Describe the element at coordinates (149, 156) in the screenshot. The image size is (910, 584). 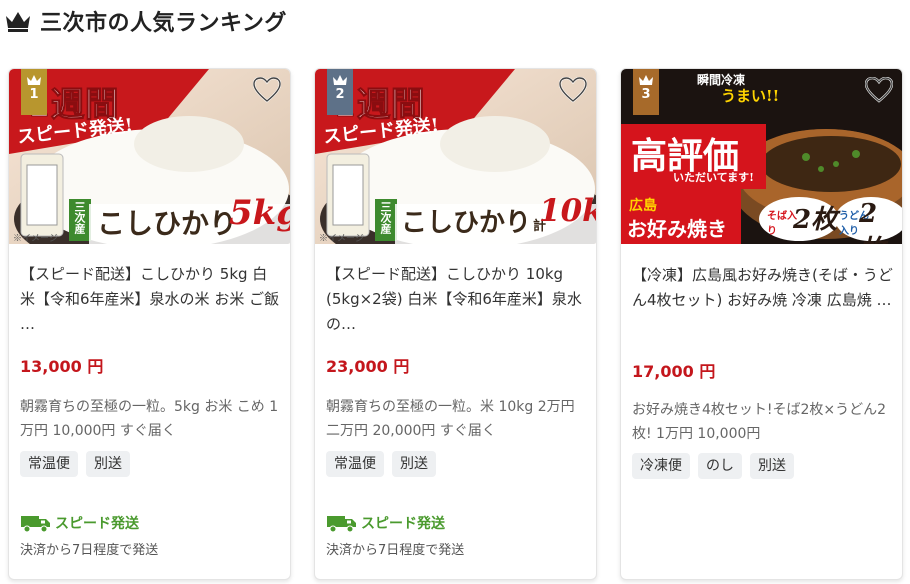
I see `product-image: 1週間 スピード発送! 三次産 こしひかり 5kg ※イメージ 1` at that location.